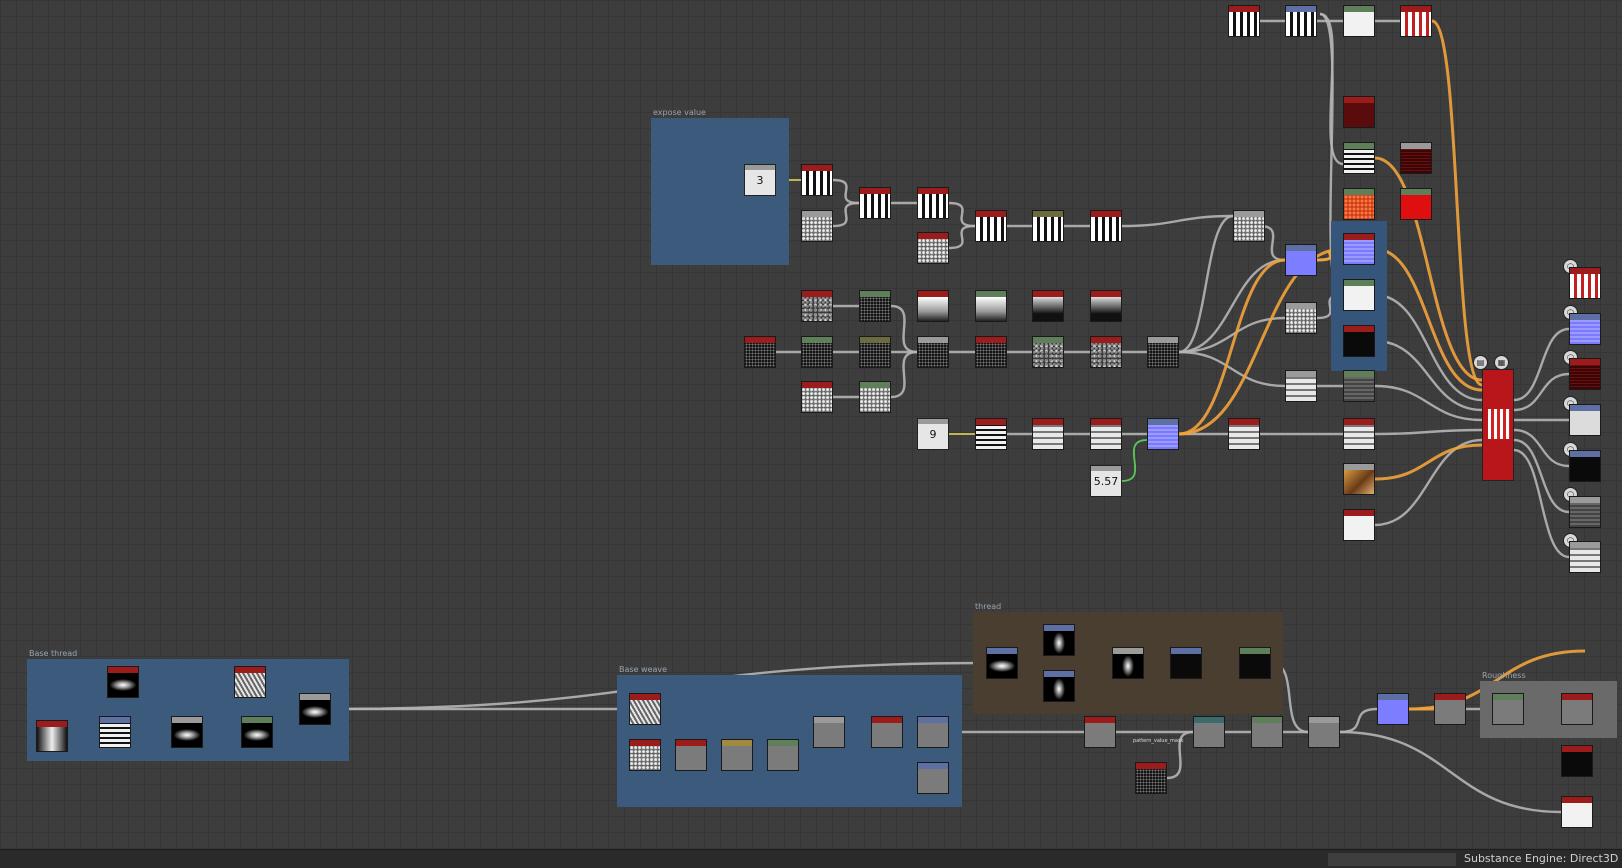 The height and width of the screenshot is (868, 1622). What do you see at coordinates (1480, 362) in the screenshot?
I see `page-icon: ▤` at bounding box center [1480, 362].